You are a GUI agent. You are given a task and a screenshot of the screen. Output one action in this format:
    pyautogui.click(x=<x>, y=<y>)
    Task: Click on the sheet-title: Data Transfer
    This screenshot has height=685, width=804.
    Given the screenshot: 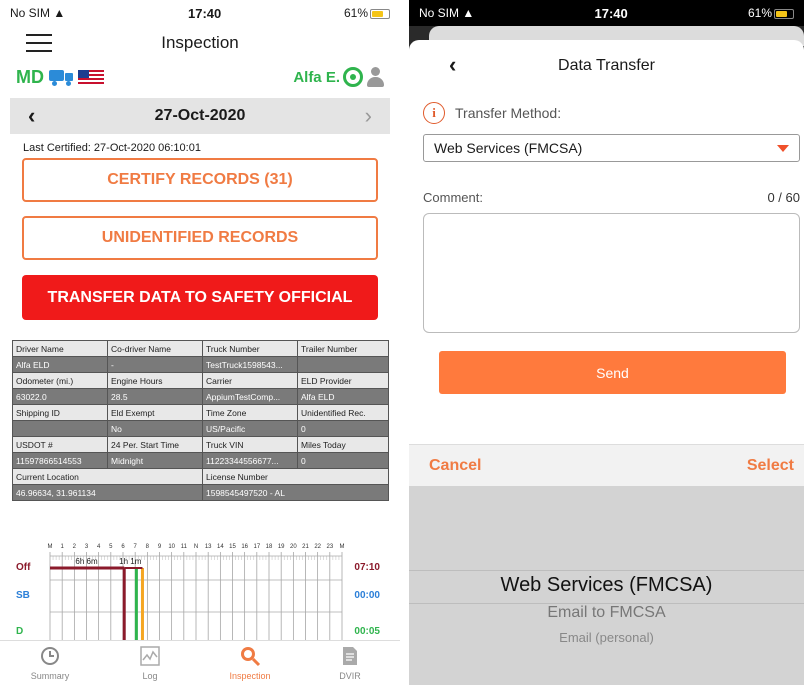 What is the action you would take?
    pyautogui.click(x=606, y=65)
    